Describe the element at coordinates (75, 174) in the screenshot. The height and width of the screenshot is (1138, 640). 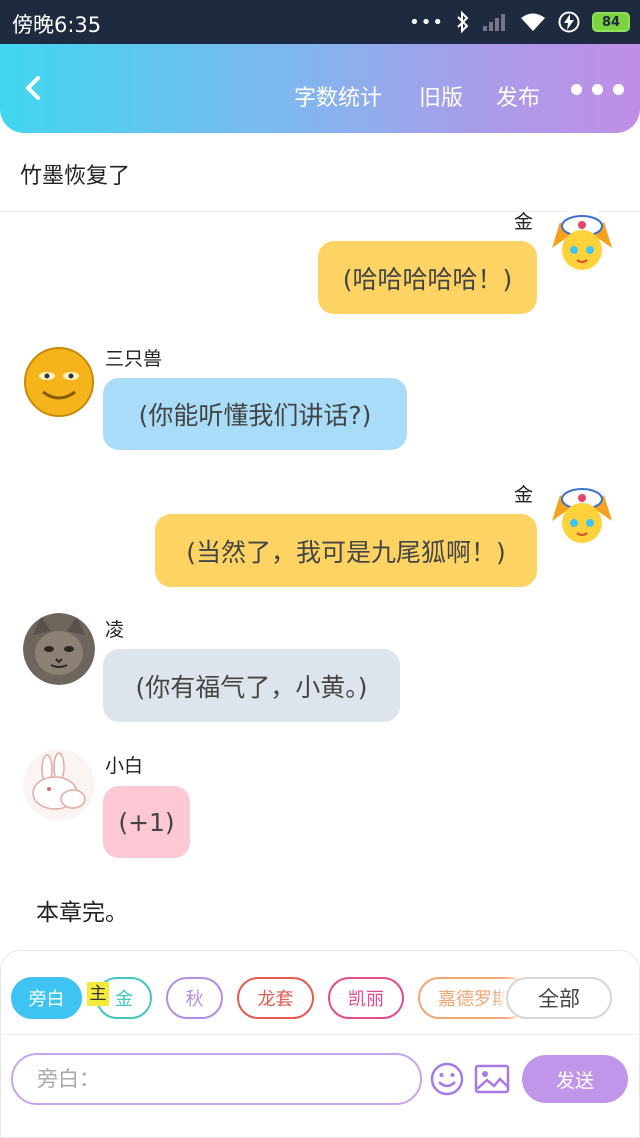
I see `chapter-title: 竹墨恢复了` at that location.